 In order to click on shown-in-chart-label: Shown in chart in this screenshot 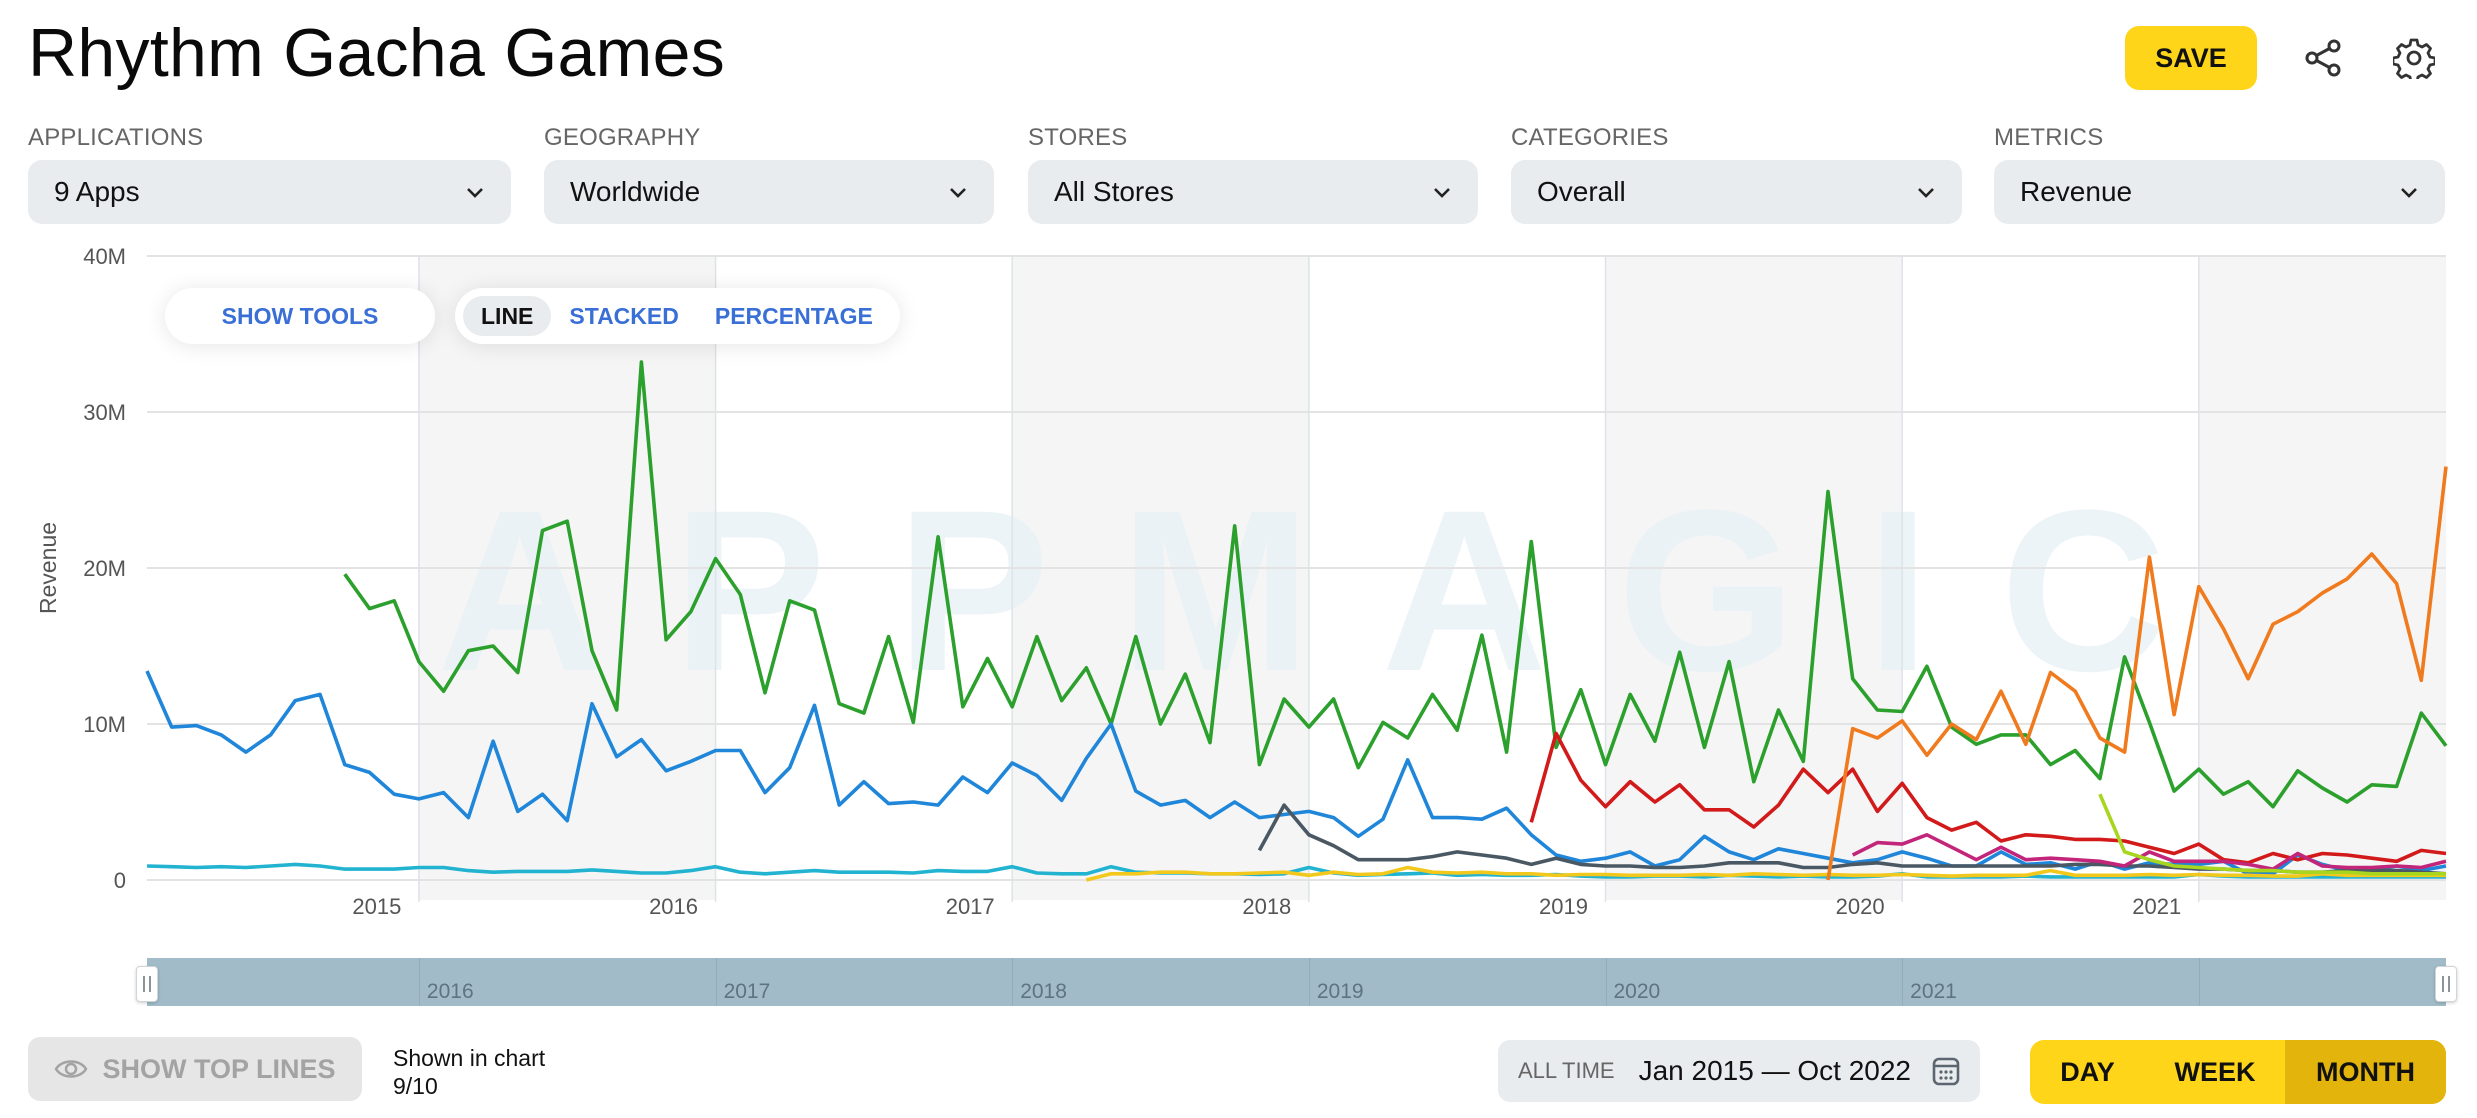, I will do `click(469, 1058)`.